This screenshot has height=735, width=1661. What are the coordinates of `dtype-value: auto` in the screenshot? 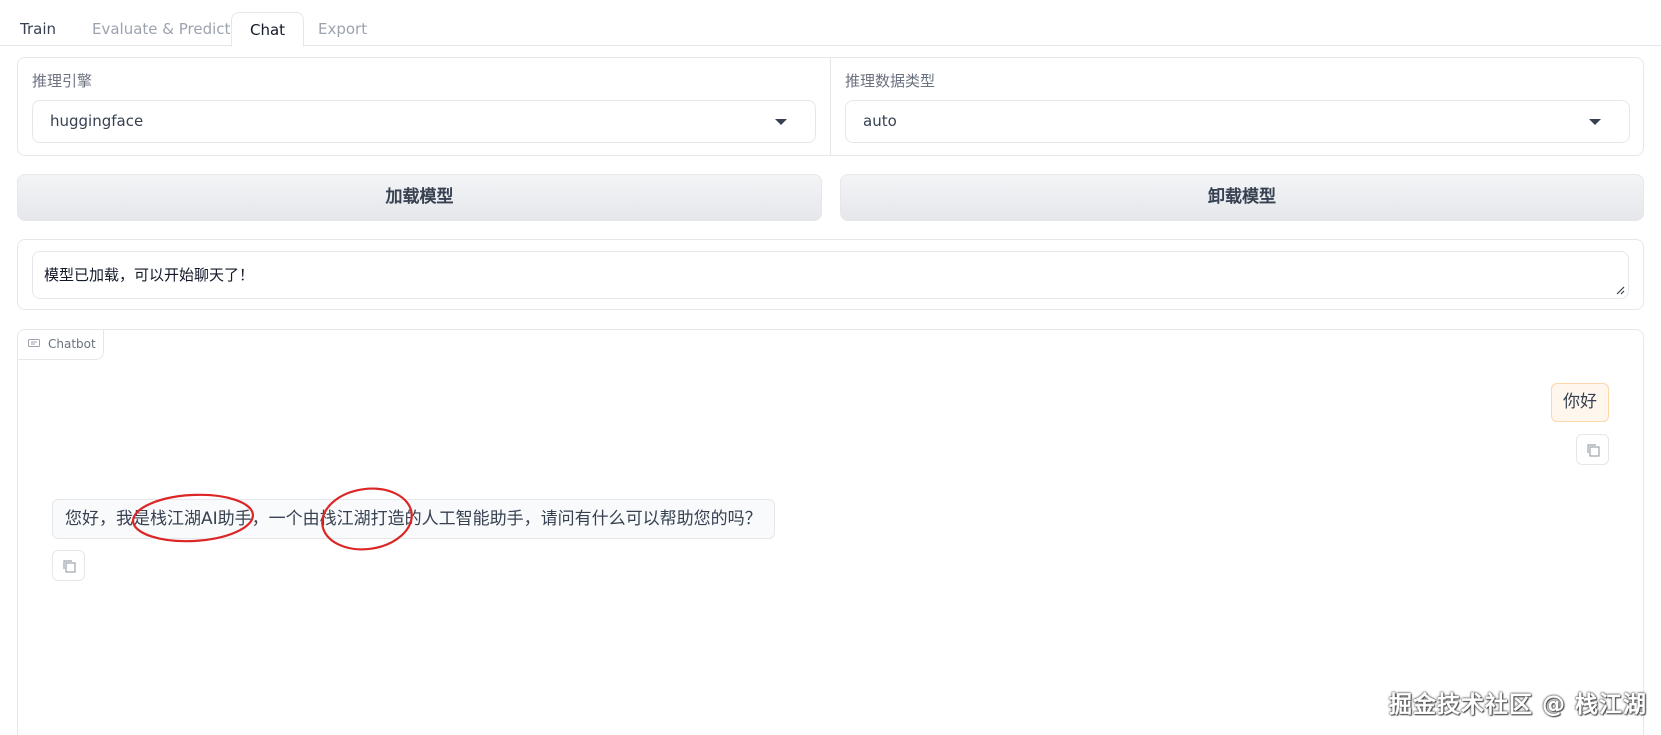 It's located at (880, 121).